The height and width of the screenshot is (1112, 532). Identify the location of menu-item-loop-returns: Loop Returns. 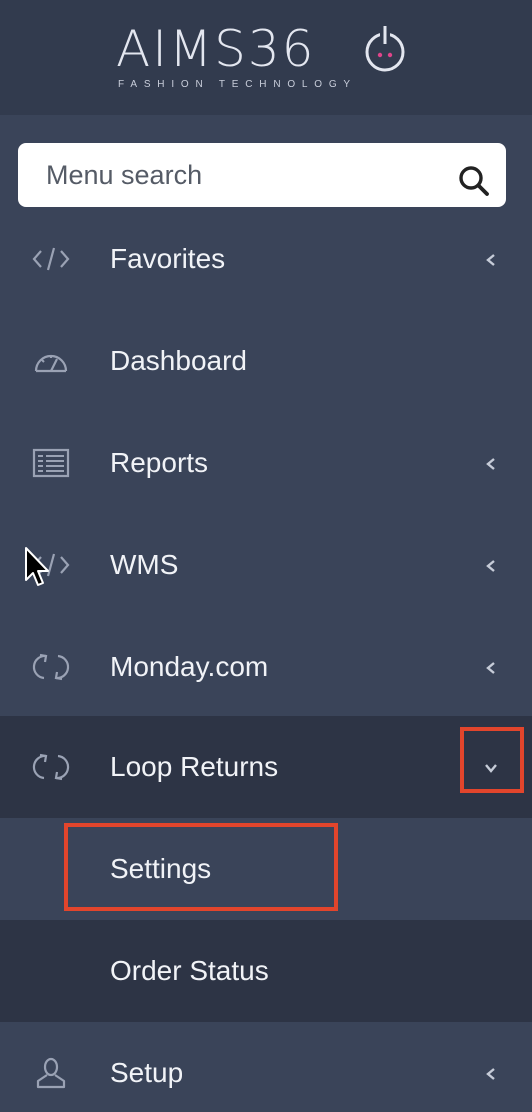
(266, 767).